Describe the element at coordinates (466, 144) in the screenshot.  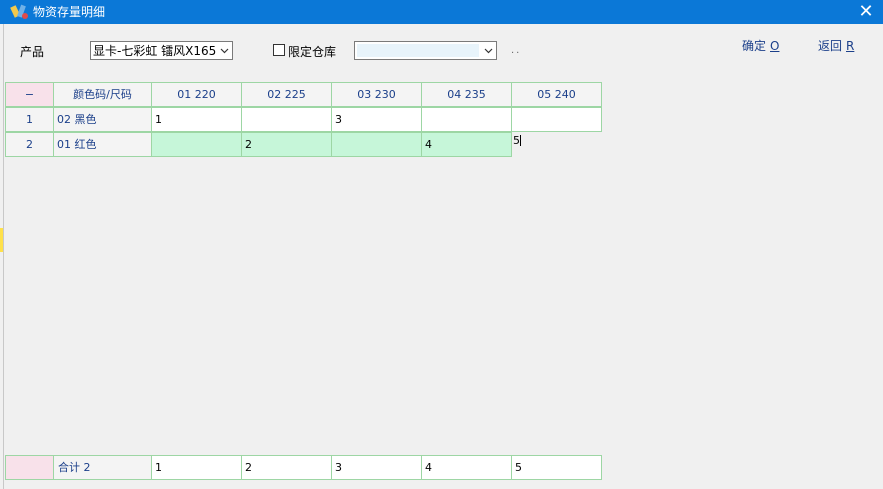
I see `grid-cell: 4` at that location.